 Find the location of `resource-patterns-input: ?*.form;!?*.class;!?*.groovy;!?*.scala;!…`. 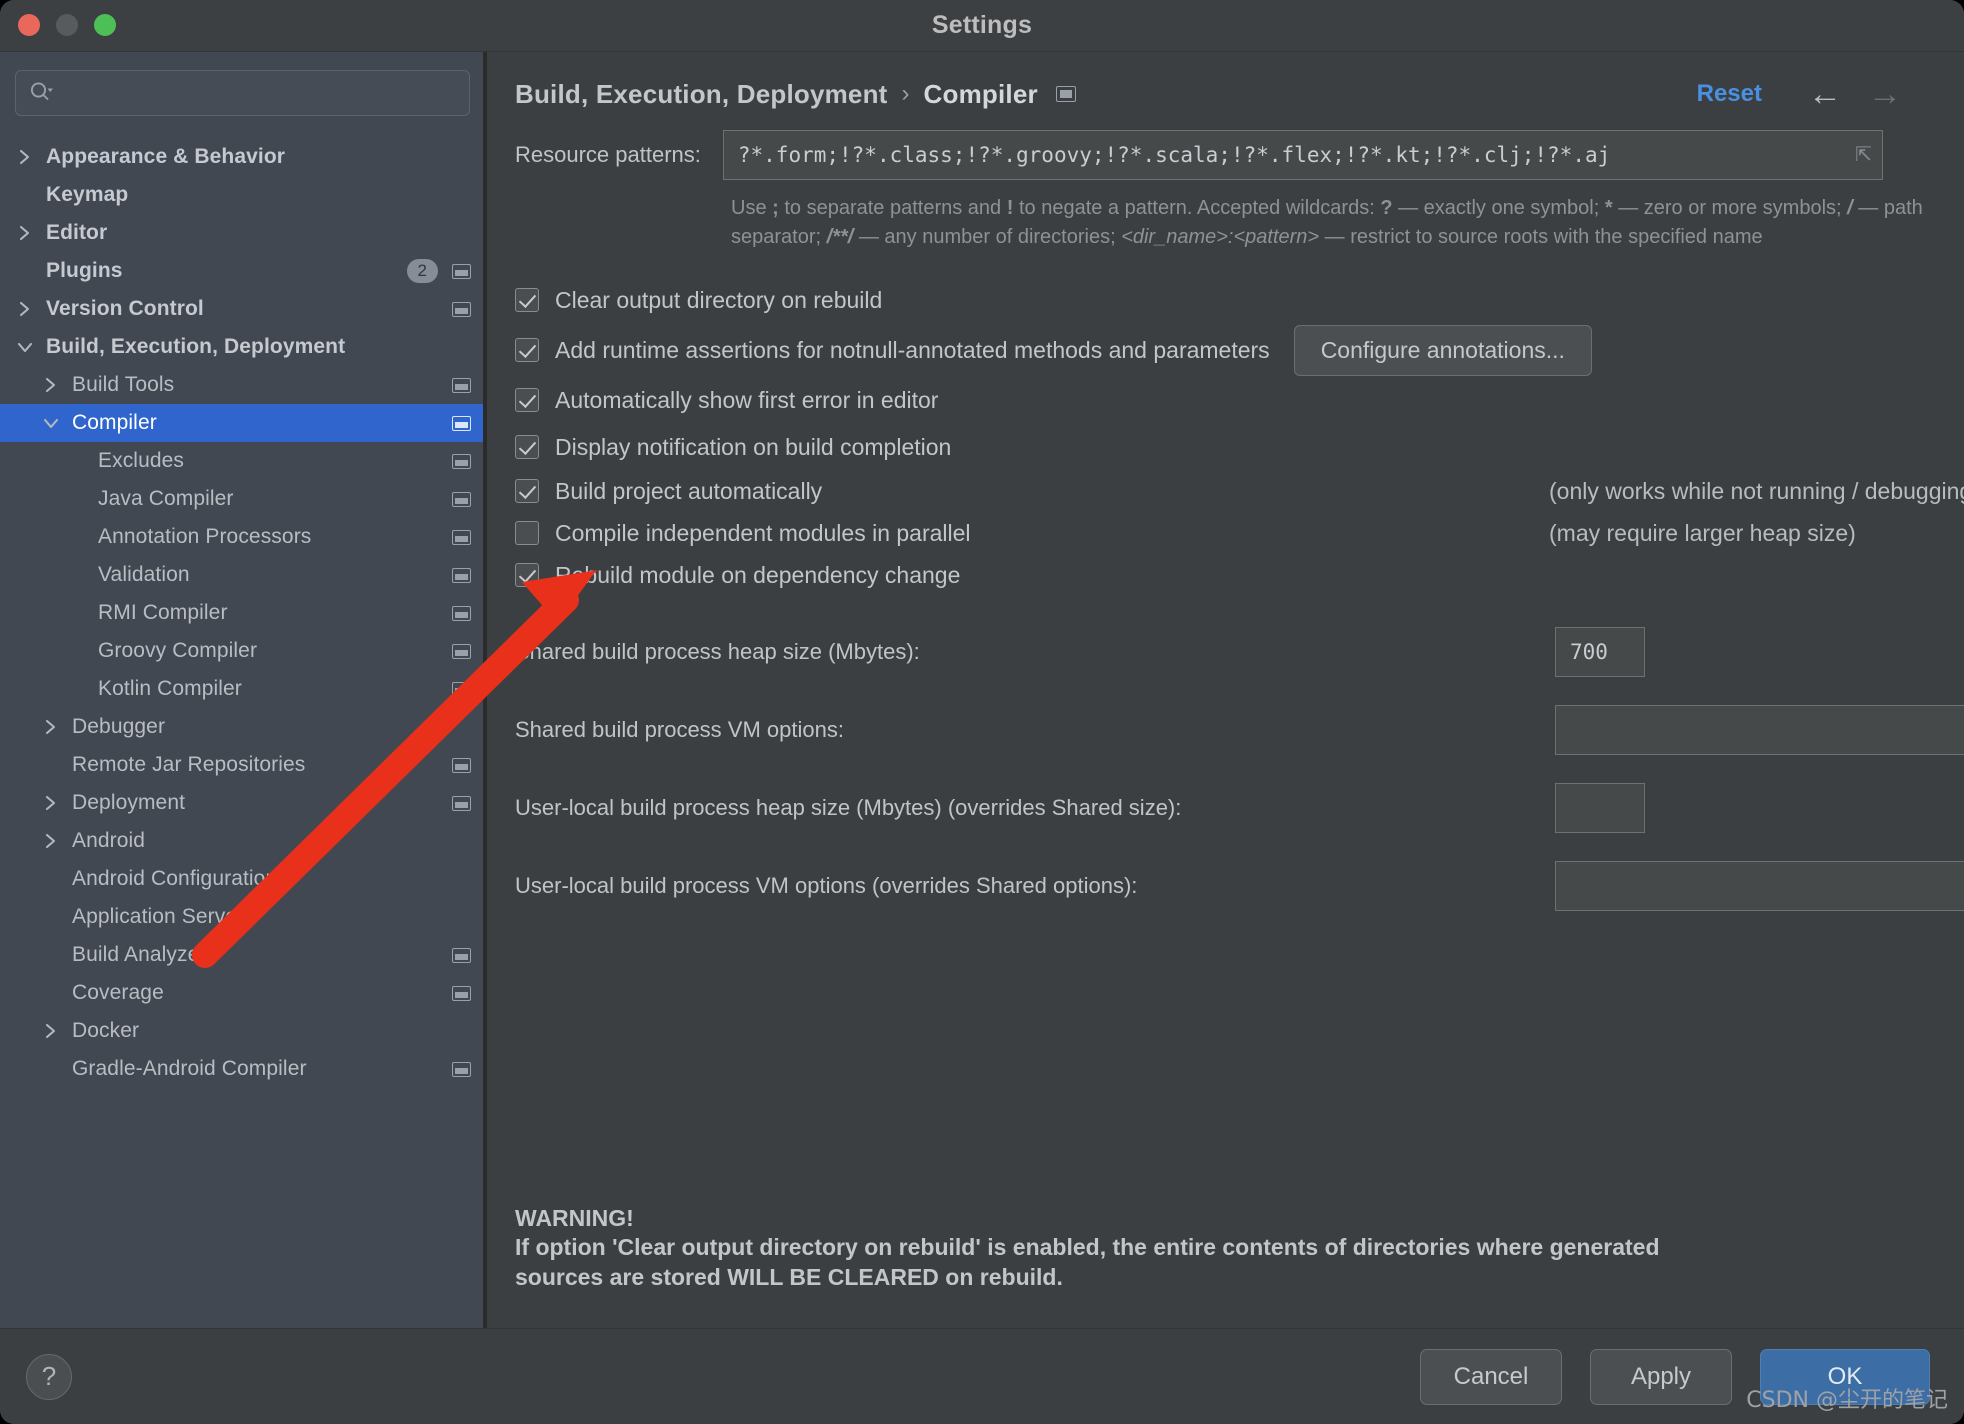

resource-patterns-input: ?*.form;!?*.class;!?*.groovy;!?*.scala;!… is located at coordinates (1302, 155).